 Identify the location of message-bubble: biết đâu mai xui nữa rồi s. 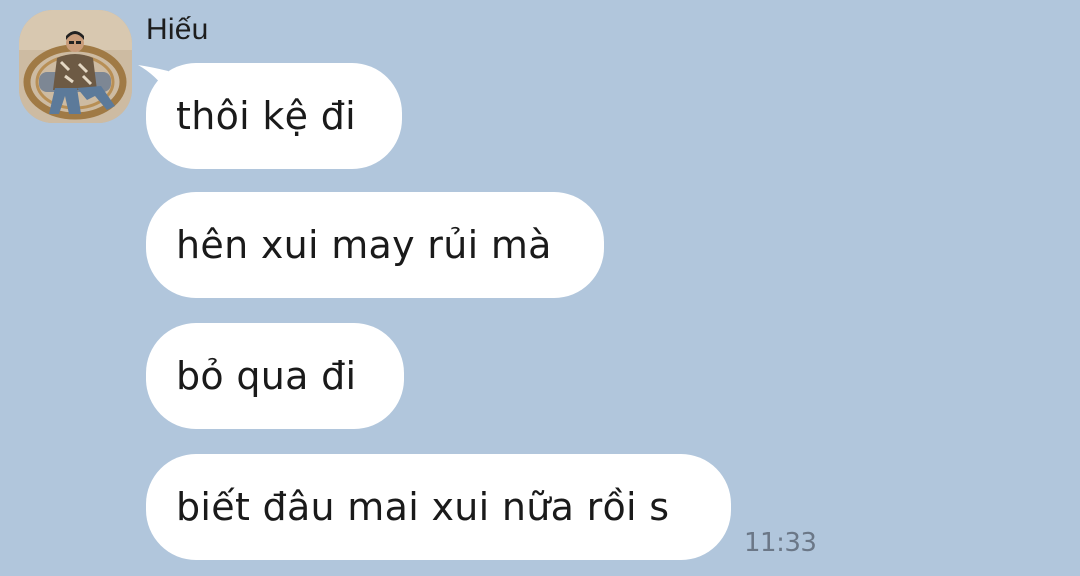
(438, 507).